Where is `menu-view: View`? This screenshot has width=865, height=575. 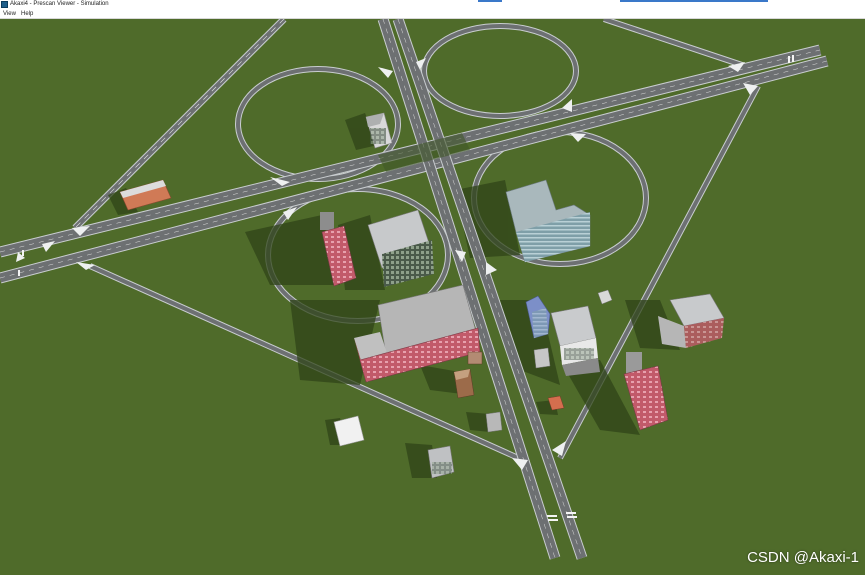
menu-view: View is located at coordinates (9, 14).